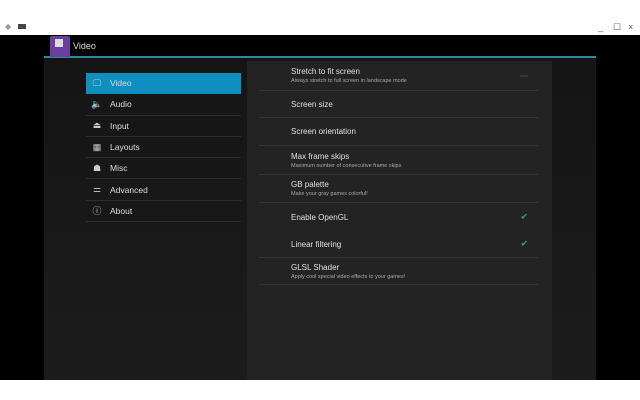  What do you see at coordinates (320, 156) in the screenshot?
I see `setting-title: Max frame skips` at bounding box center [320, 156].